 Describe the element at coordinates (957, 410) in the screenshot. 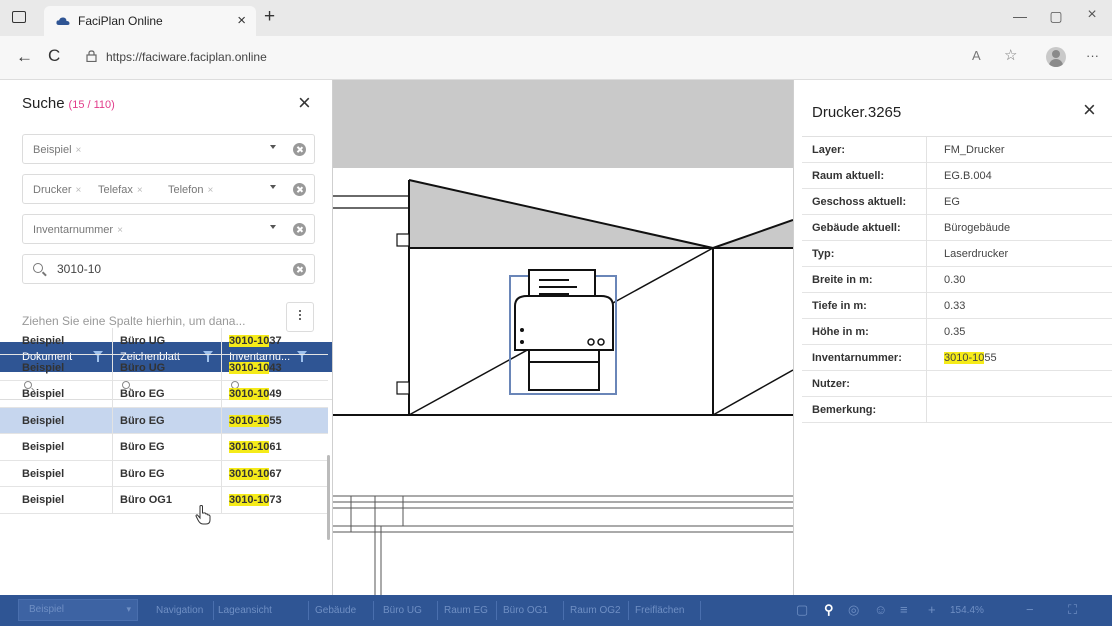

I see `property-row: Bemerkung:` at that location.